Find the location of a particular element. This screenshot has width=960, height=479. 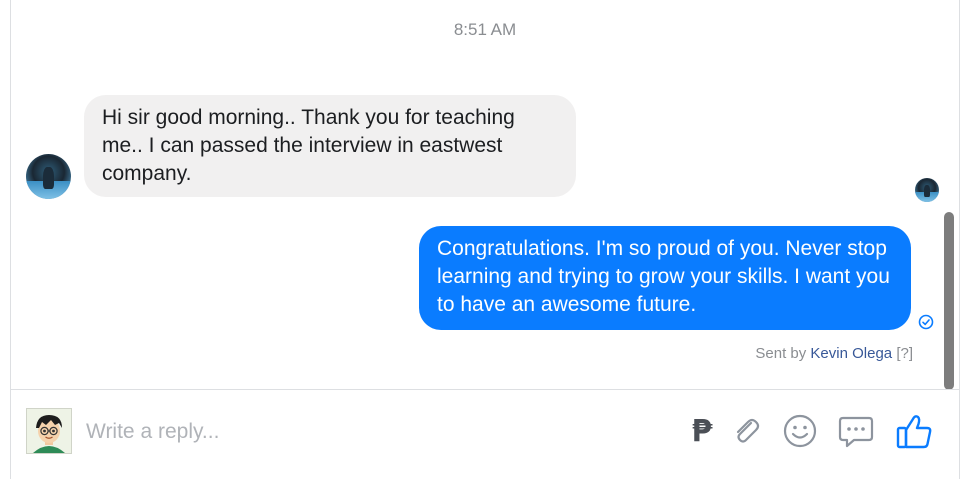

thumbs-up-icon is located at coordinates (914, 432).